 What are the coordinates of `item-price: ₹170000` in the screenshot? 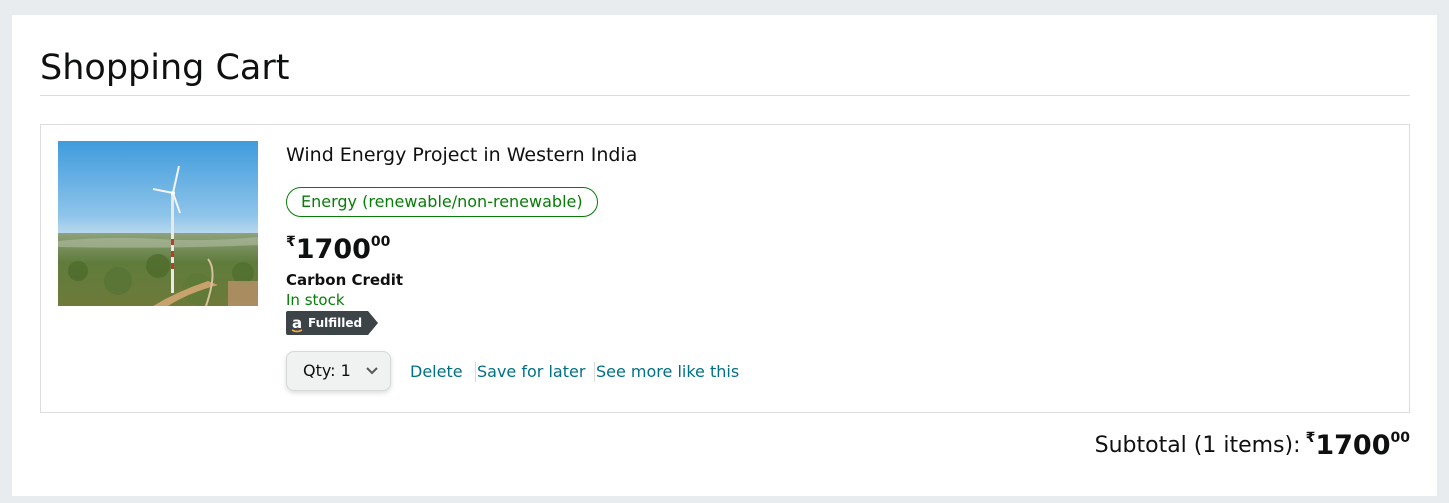 It's located at (338, 247).